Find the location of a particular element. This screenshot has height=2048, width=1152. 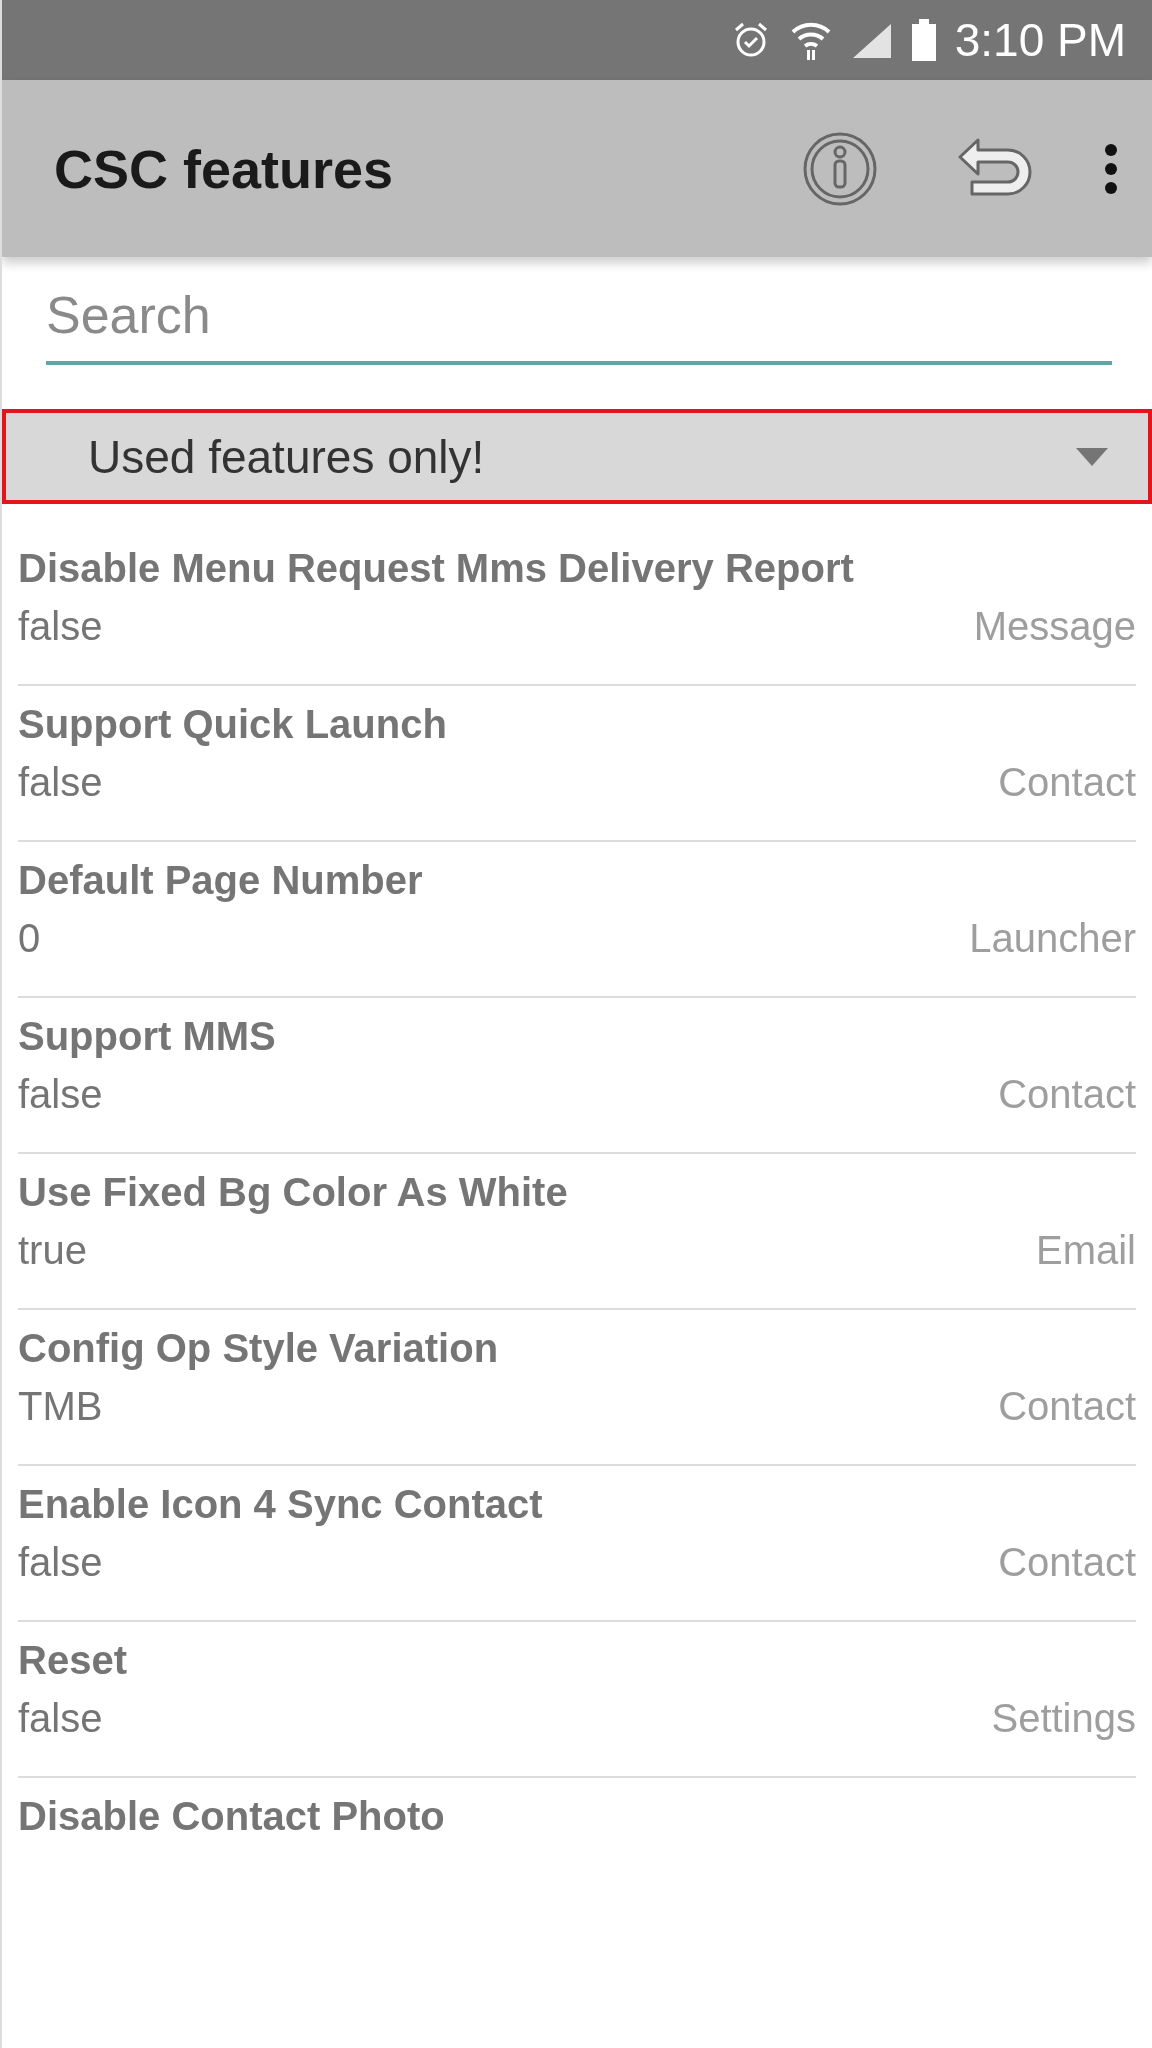

feature-name: Reset is located at coordinates (577, 1660).